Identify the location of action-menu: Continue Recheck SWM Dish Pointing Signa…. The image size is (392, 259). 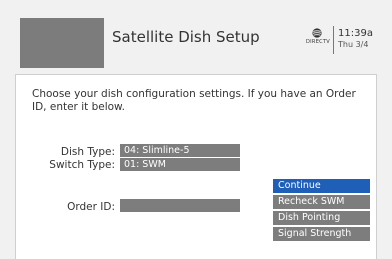
(321, 211).